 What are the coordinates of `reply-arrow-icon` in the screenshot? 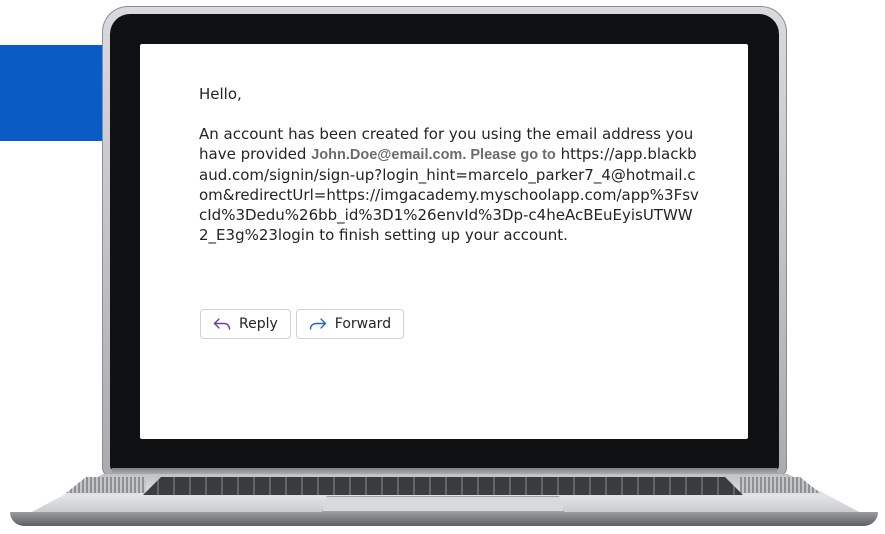 It's located at (222, 324).